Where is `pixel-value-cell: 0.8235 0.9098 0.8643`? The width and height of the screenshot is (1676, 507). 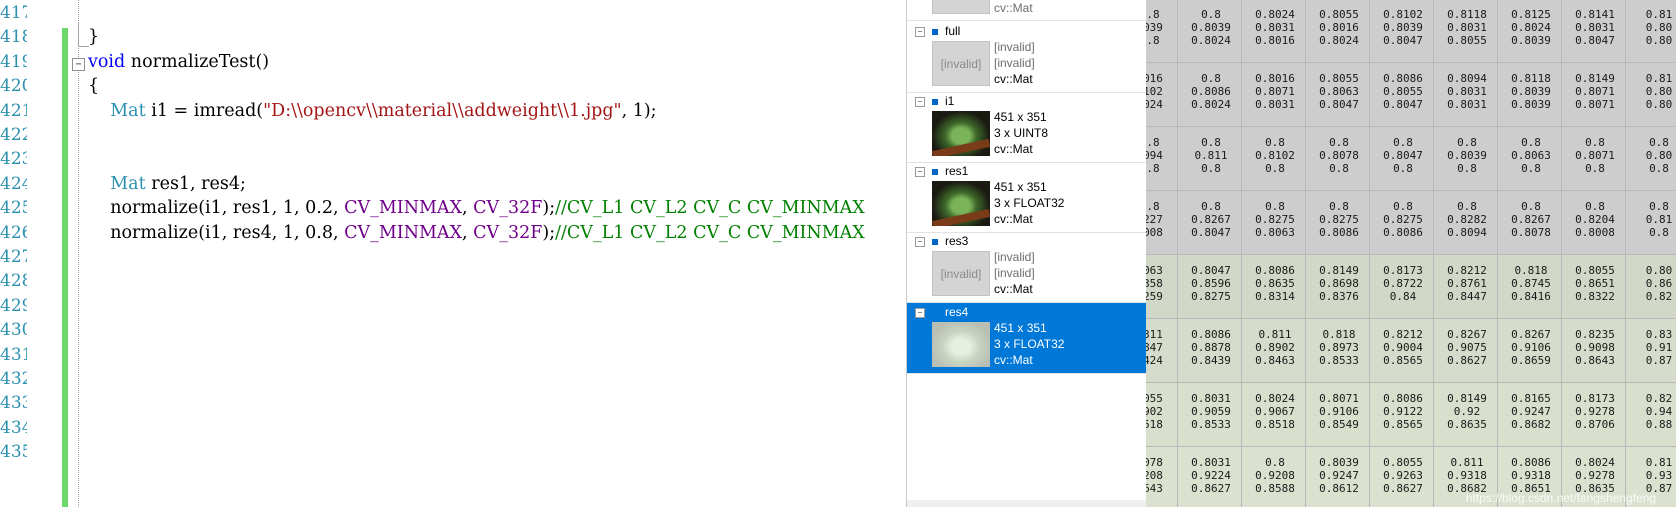
pixel-value-cell: 0.8235 0.9098 0.8643 is located at coordinates (1595, 349).